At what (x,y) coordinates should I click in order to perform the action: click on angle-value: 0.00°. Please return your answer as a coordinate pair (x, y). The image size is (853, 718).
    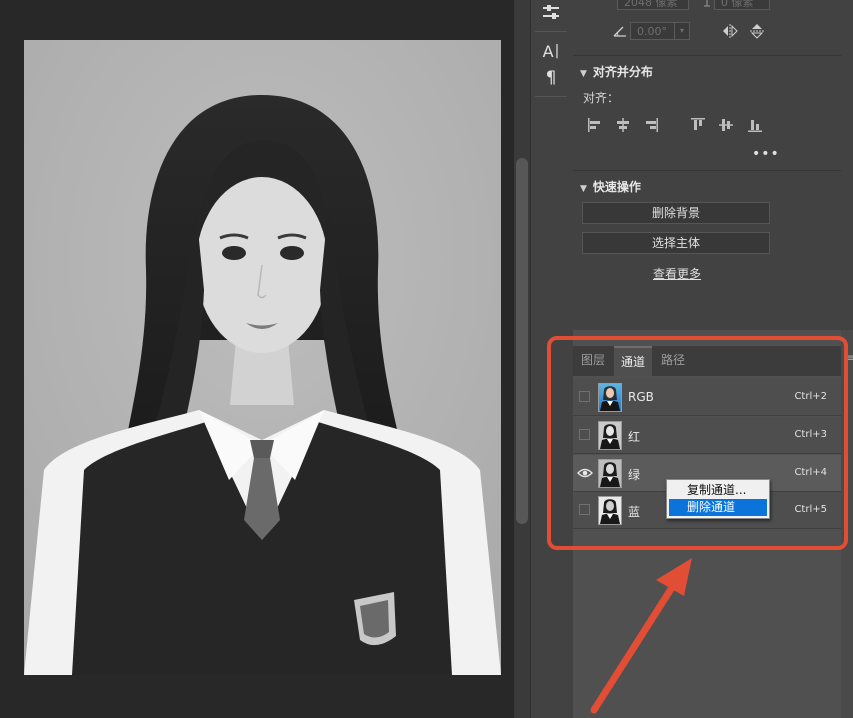
    Looking at the image, I should click on (652, 31).